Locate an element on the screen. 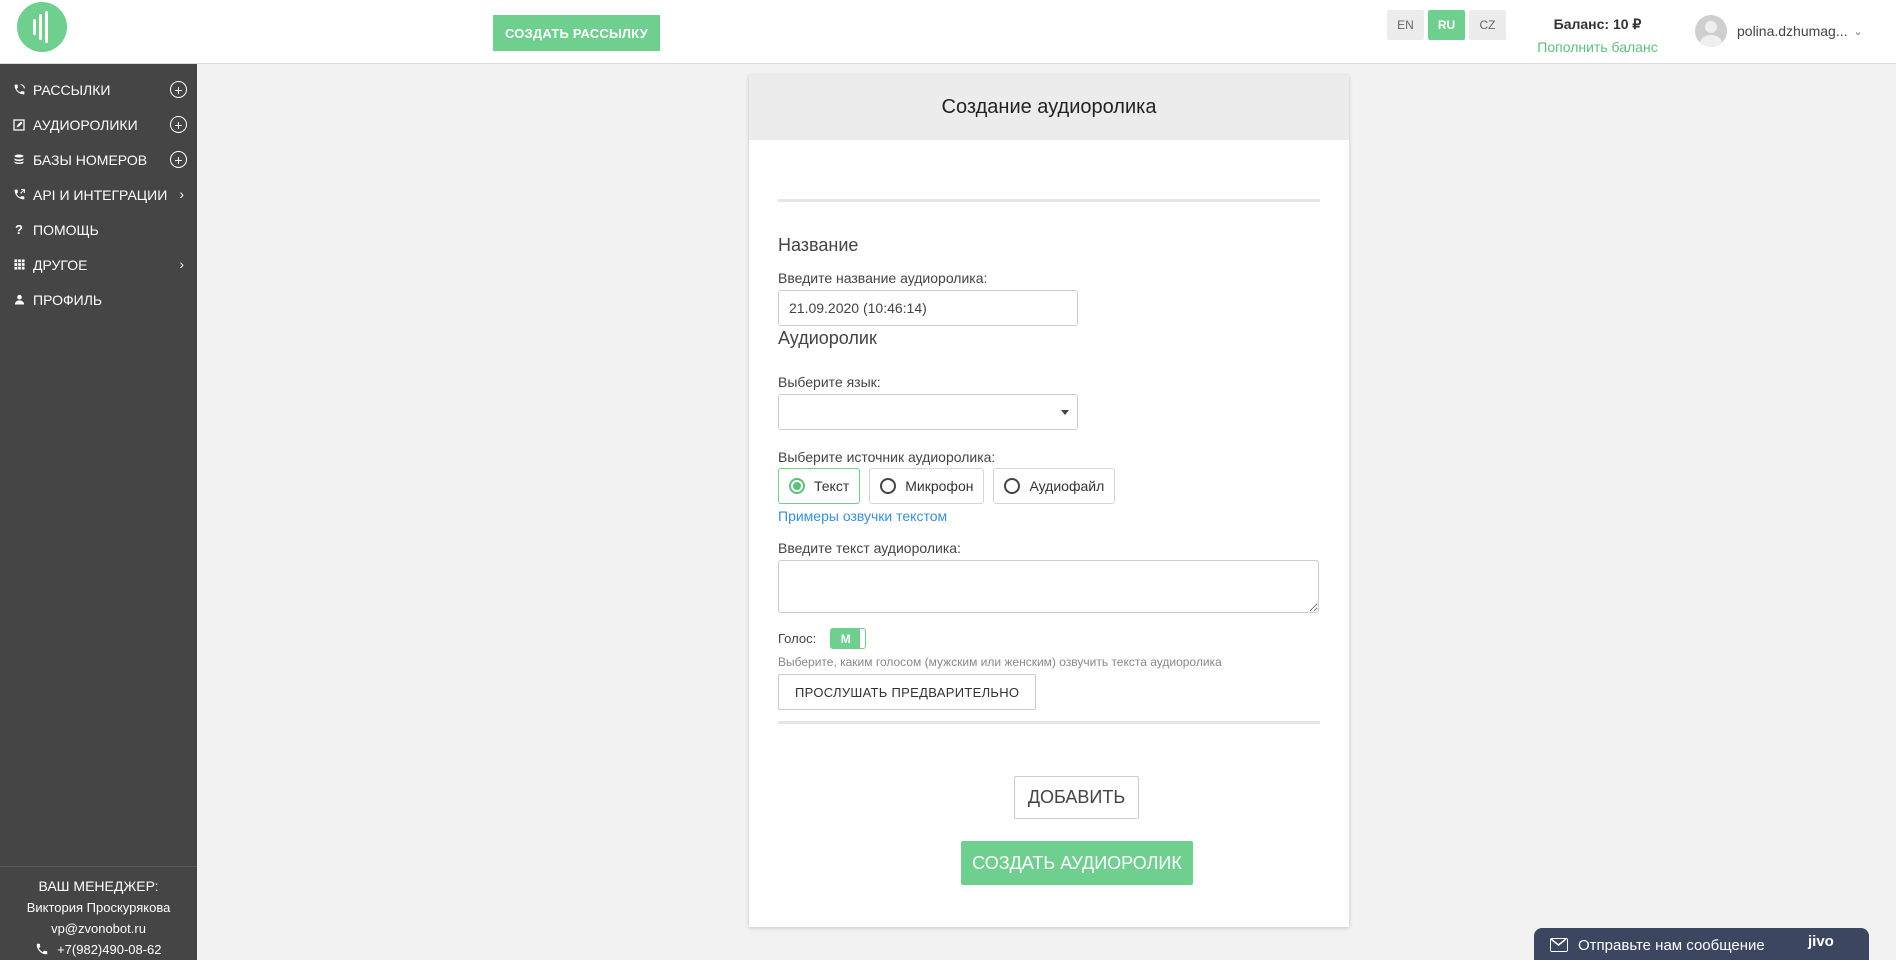 This screenshot has height=960, width=1896. topup-balance-link: Пополнить баланс is located at coordinates (1597, 47).